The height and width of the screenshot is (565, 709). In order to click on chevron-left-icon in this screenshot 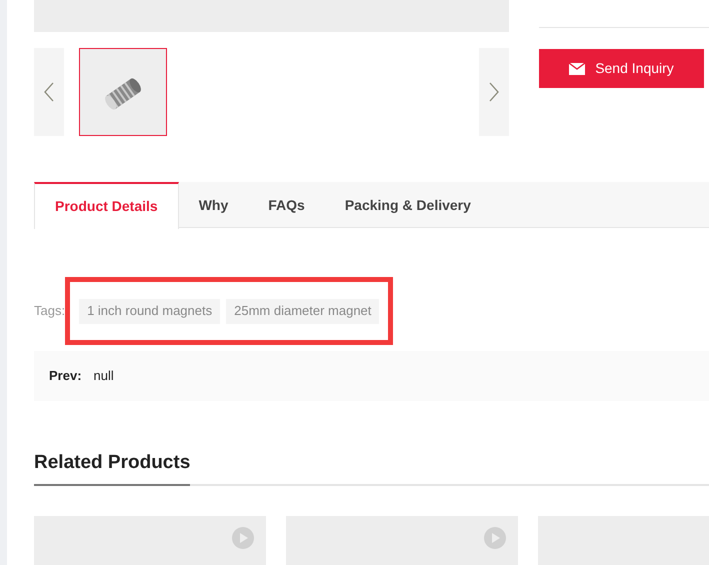, I will do `click(49, 92)`.